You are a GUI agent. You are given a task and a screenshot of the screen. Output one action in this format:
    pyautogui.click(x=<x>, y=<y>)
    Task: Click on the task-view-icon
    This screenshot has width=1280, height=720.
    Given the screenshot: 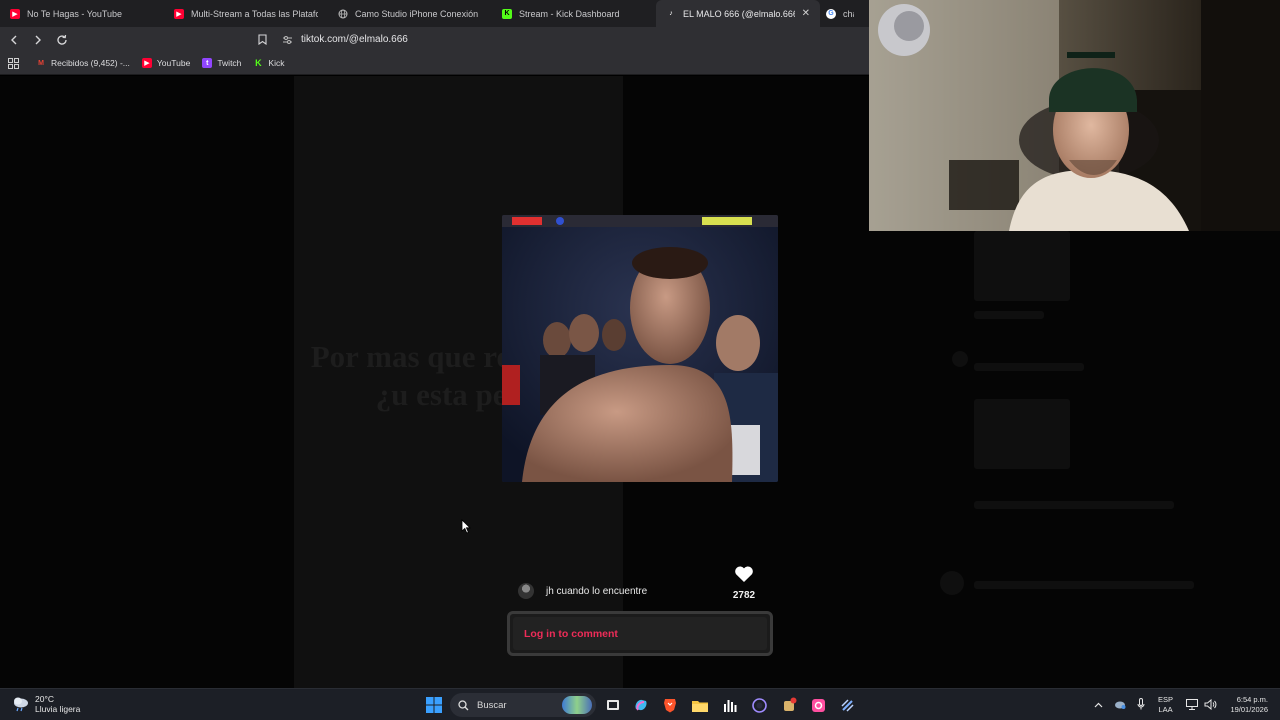 What is the action you would take?
    pyautogui.click(x=613, y=705)
    